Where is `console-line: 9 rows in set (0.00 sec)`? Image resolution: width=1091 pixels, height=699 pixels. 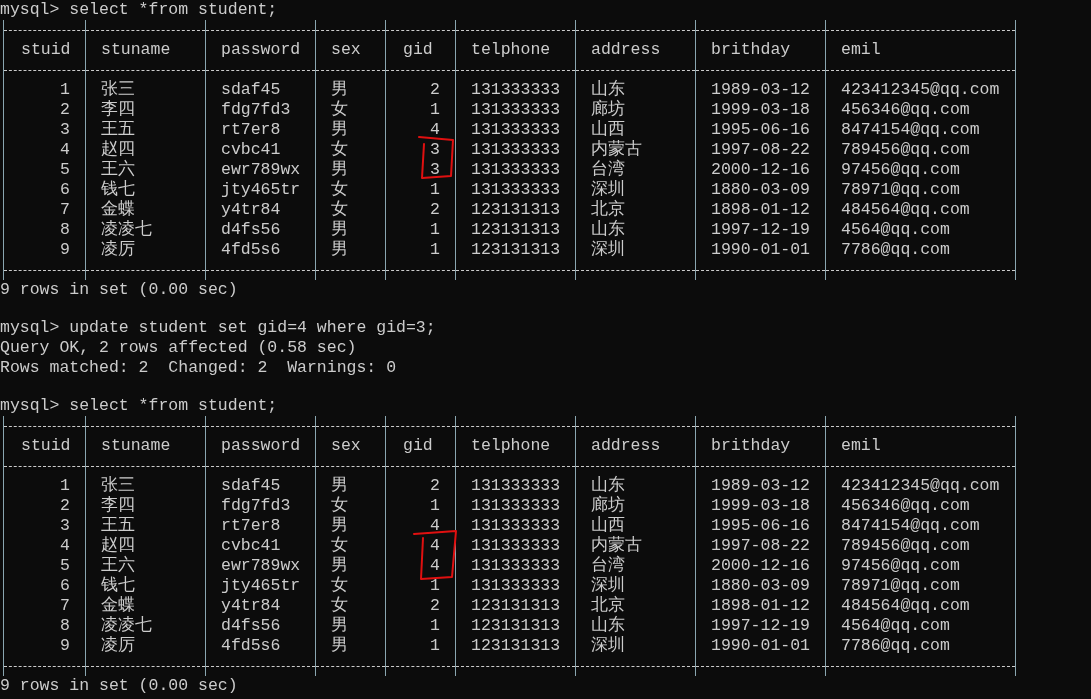
console-line: 9 rows in set (0.00 sec) is located at coordinates (119, 289).